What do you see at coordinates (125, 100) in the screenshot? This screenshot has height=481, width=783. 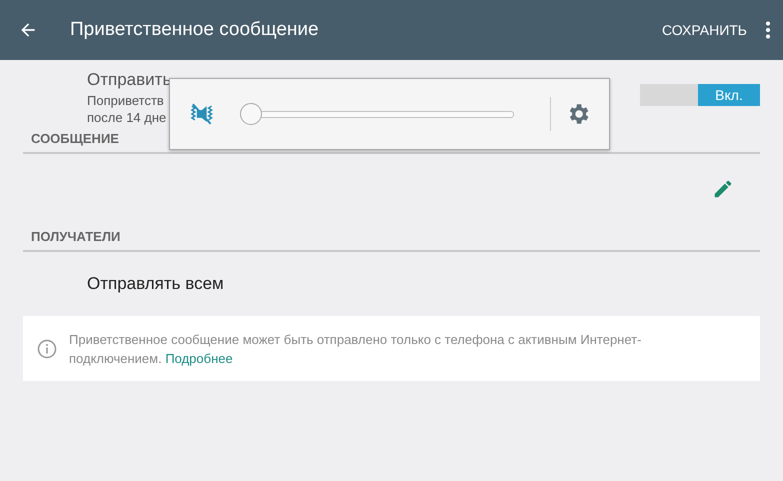 I see `setting-description: Поприветств` at bounding box center [125, 100].